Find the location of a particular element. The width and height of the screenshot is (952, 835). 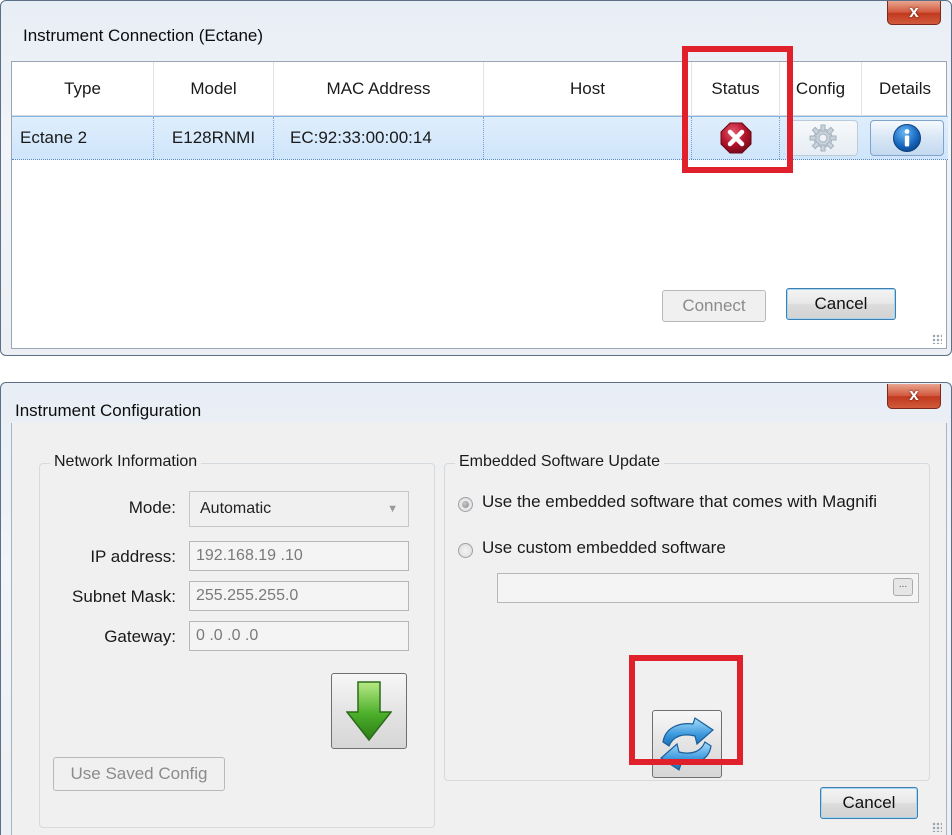

cell-host is located at coordinates (588, 138).